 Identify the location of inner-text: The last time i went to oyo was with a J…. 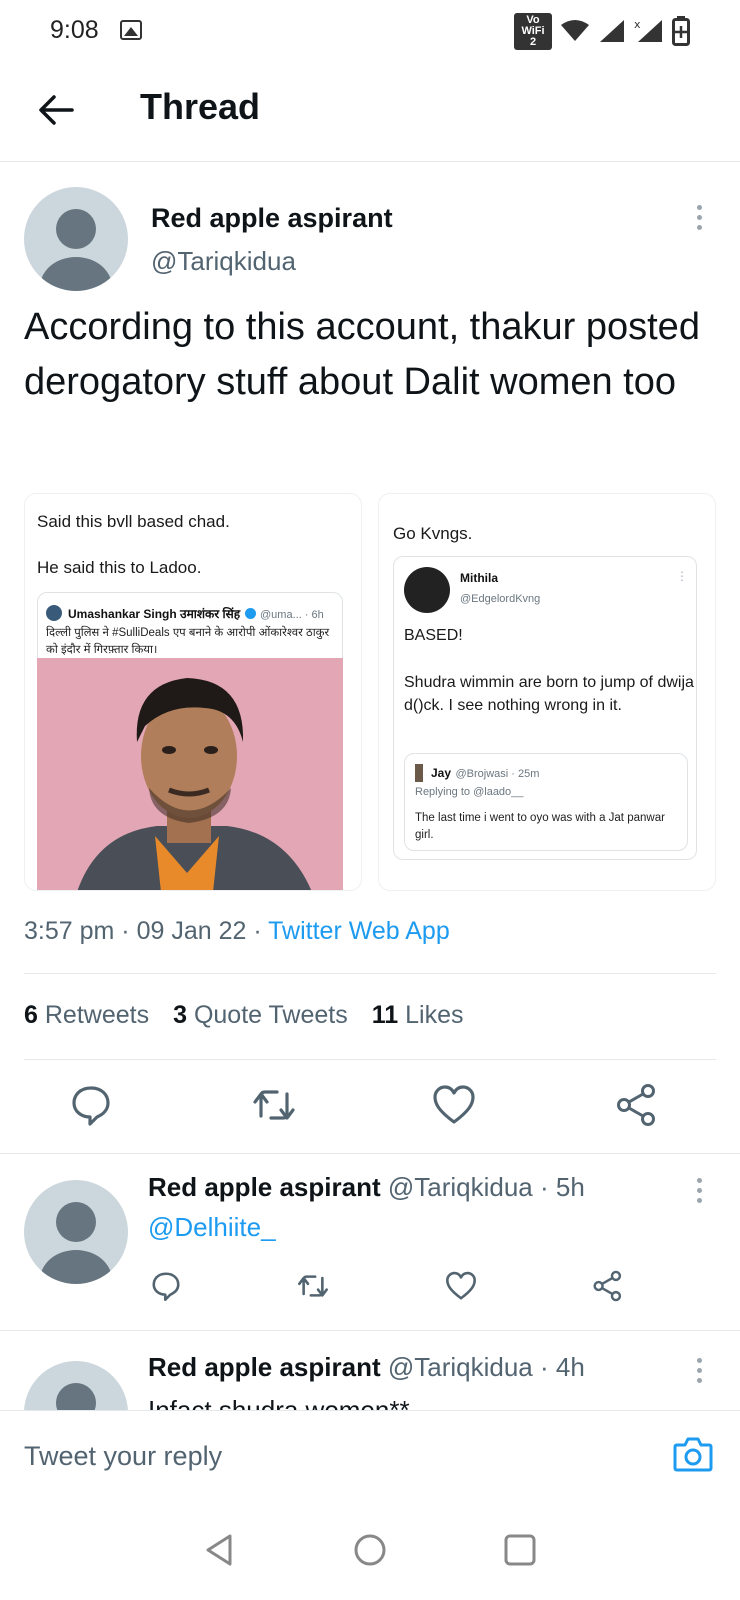
(540, 826).